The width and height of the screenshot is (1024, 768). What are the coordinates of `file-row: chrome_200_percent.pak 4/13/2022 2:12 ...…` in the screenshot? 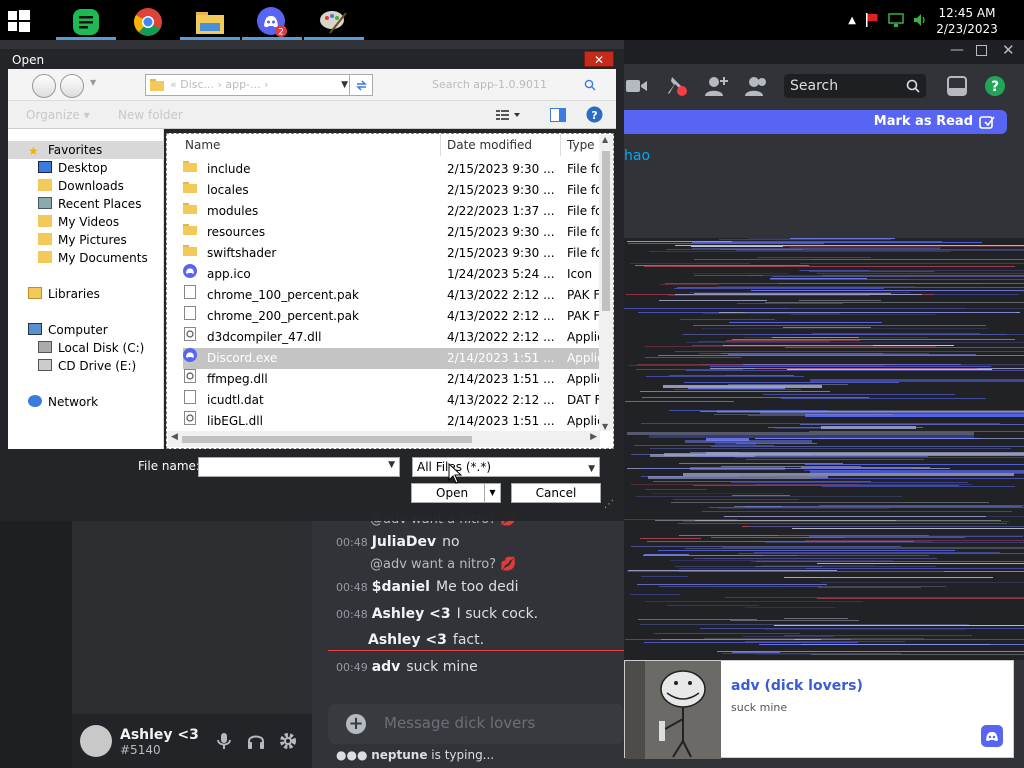 It's located at (391, 316).